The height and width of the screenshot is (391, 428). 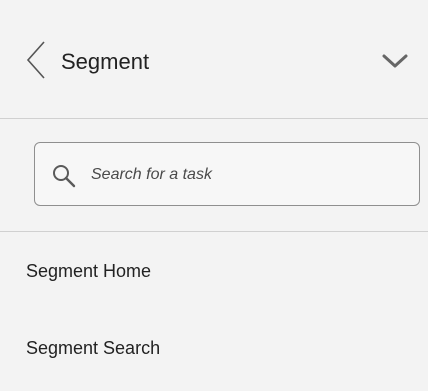 I want to click on header-divider, so click(x=214, y=118).